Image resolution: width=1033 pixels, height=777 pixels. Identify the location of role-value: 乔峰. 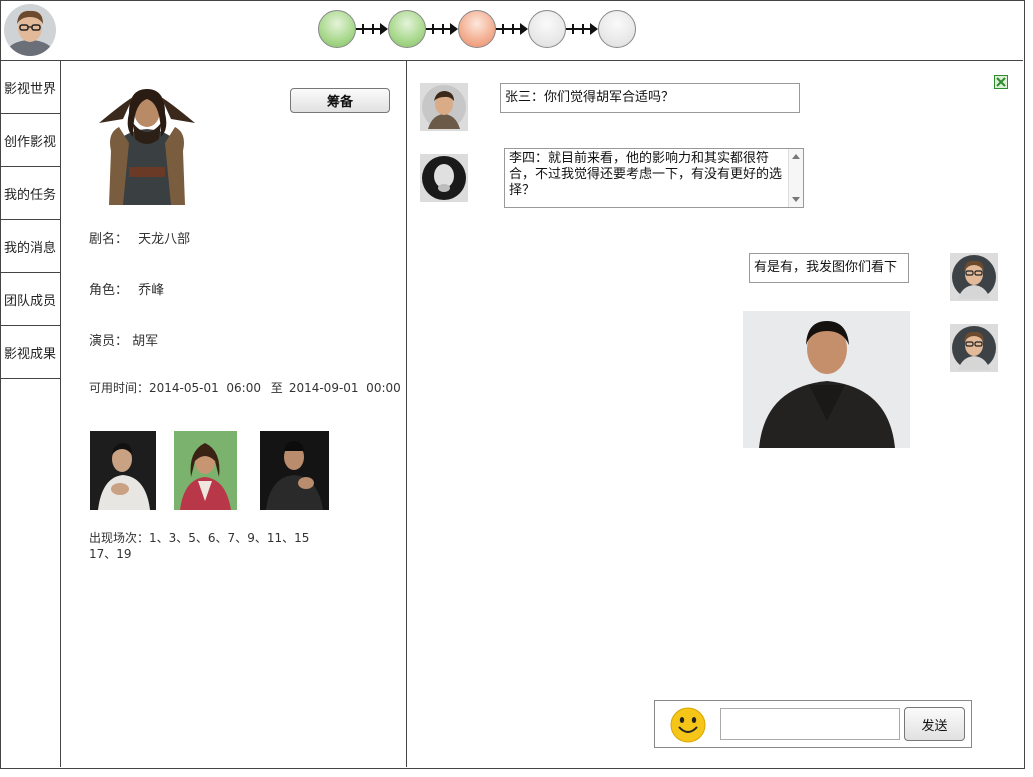
(151, 290).